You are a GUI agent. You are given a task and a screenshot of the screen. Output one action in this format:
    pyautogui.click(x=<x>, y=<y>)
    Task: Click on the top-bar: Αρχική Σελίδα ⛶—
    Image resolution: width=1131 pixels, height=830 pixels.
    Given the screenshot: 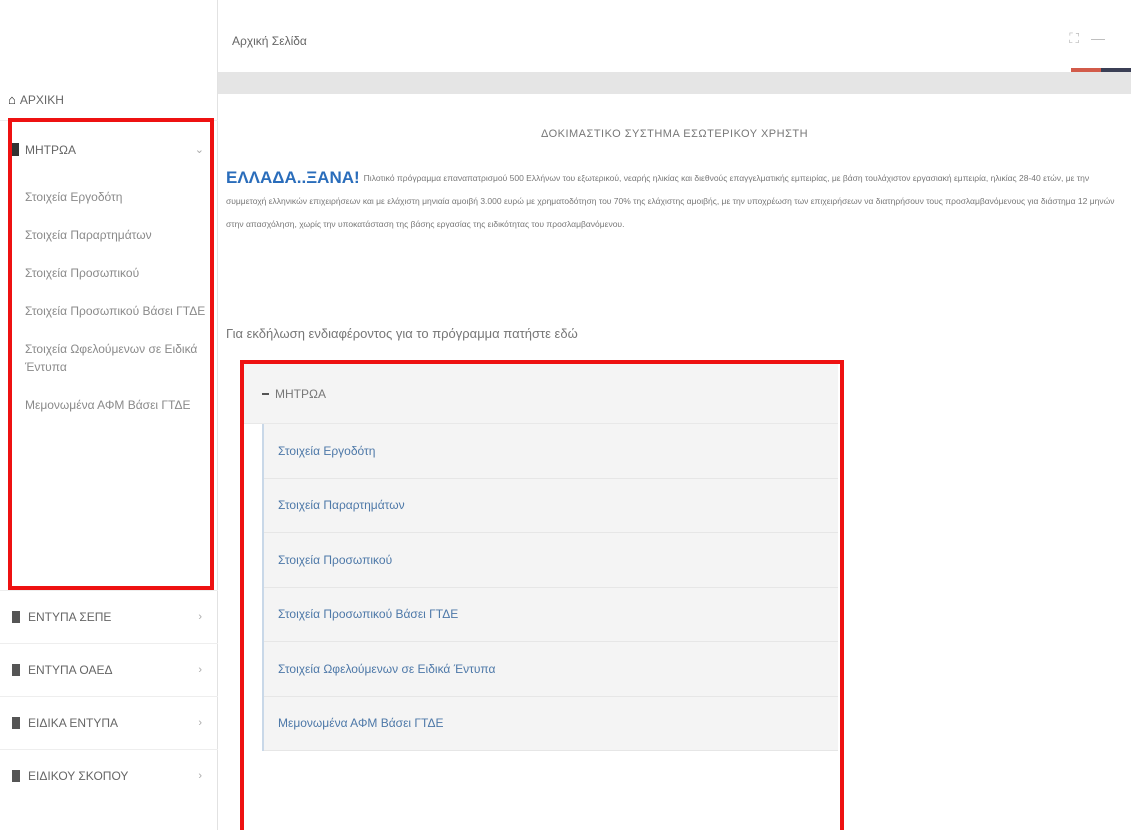 What is the action you would take?
    pyautogui.click(x=674, y=36)
    